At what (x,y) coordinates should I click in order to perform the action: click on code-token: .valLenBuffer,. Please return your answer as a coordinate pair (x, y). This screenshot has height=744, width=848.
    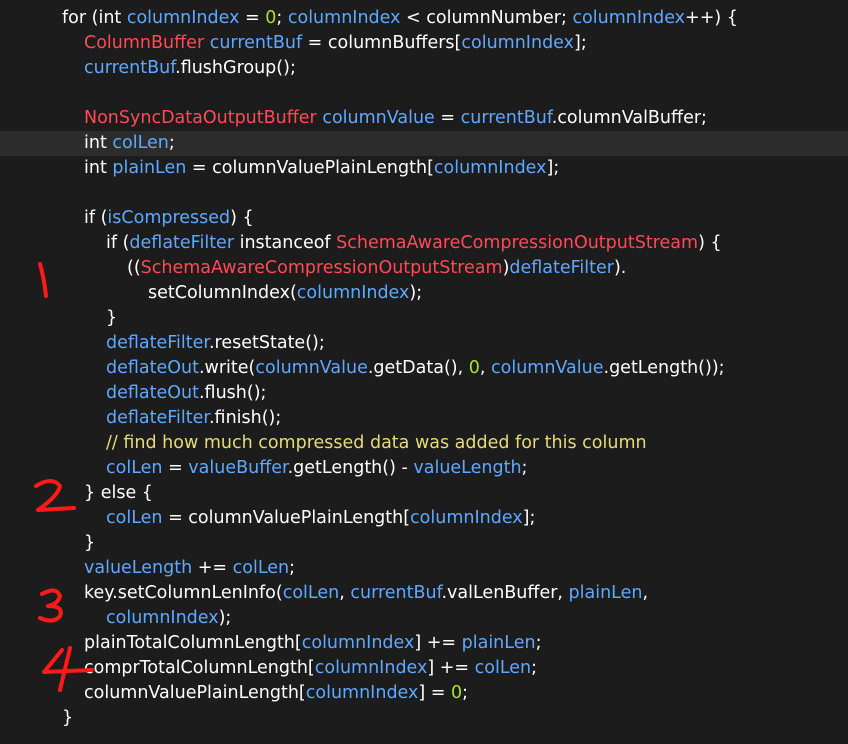
    Looking at the image, I should click on (505, 593).